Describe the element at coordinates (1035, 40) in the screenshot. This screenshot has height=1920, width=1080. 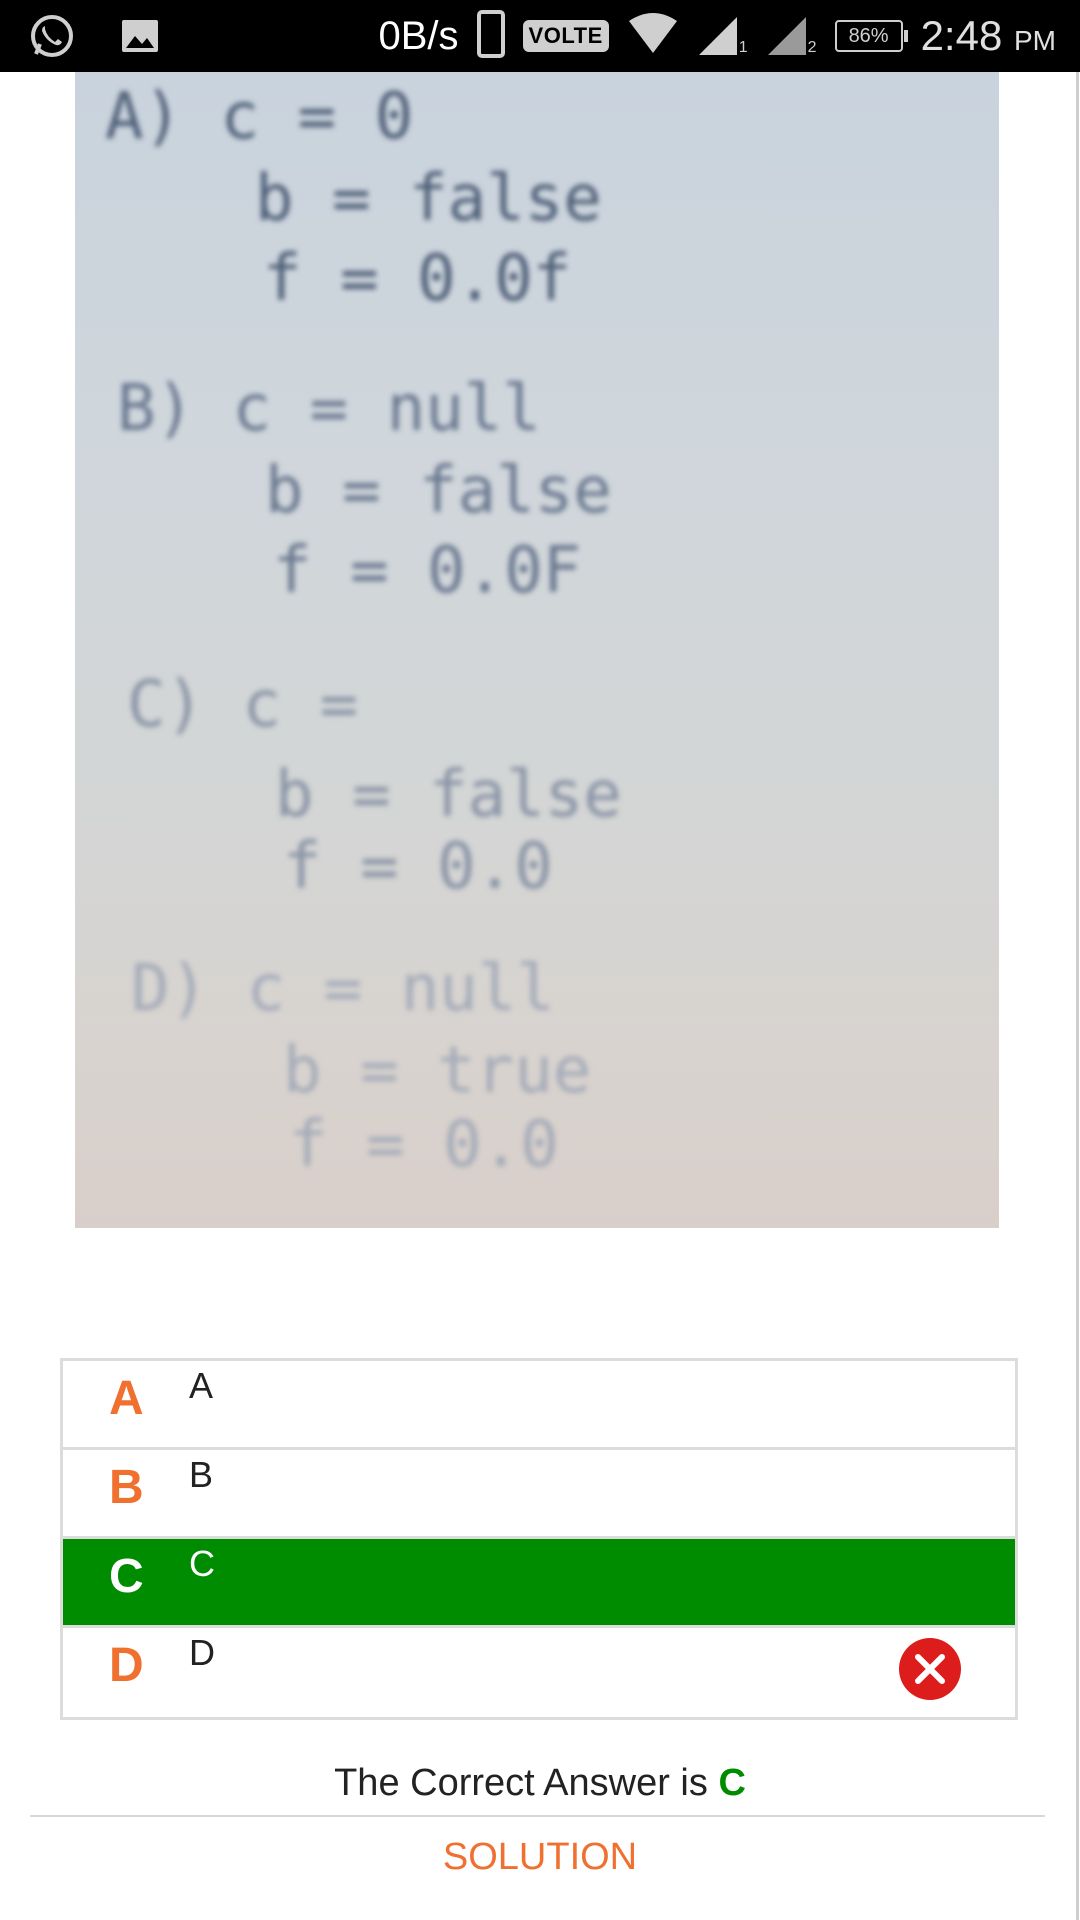
I see `clock-ampm: PM` at that location.